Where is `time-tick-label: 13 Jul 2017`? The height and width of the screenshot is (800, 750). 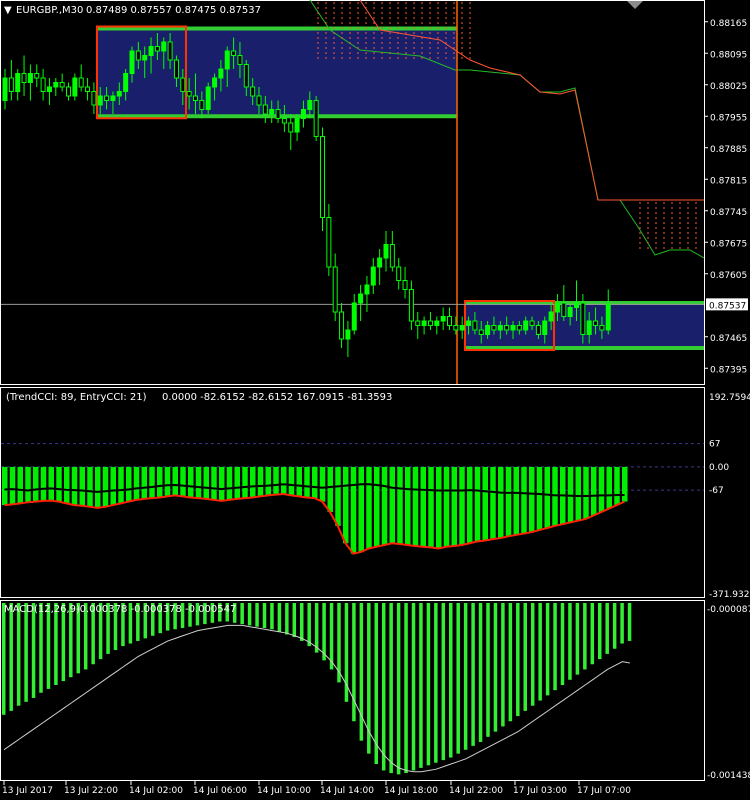
time-tick-label: 13 Jul 2017 is located at coordinates (27, 791).